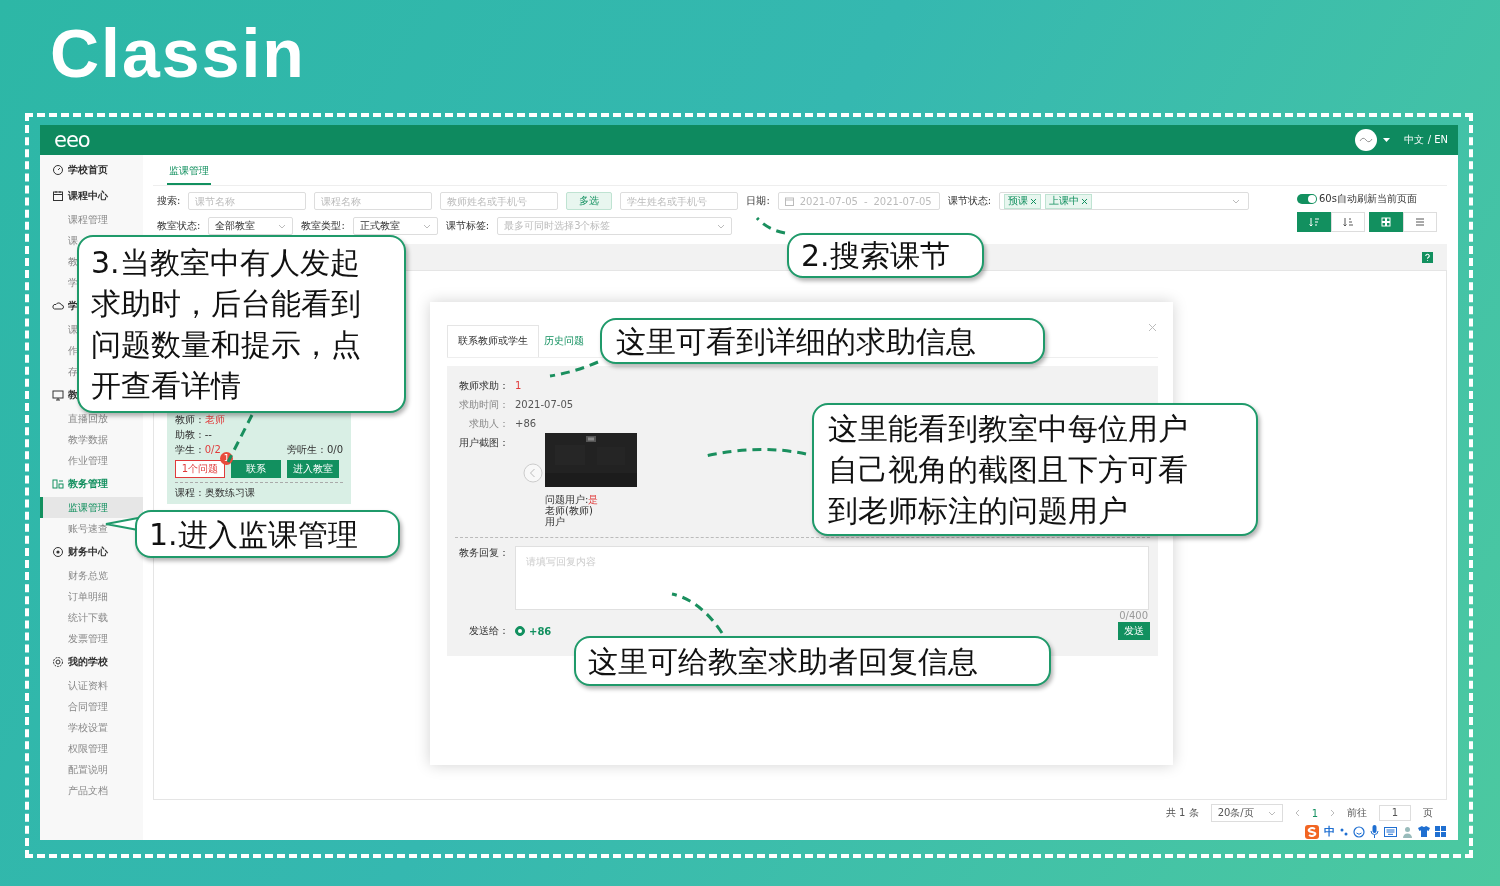  What do you see at coordinates (72, 140) in the screenshot?
I see `app-logo: eeo` at bounding box center [72, 140].